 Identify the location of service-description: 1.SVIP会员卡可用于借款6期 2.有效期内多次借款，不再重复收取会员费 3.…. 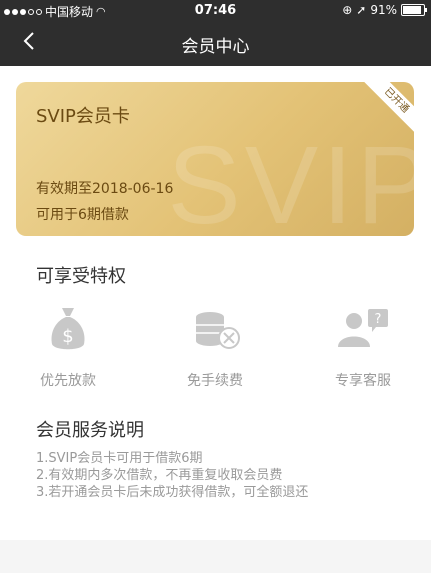
(172, 475).